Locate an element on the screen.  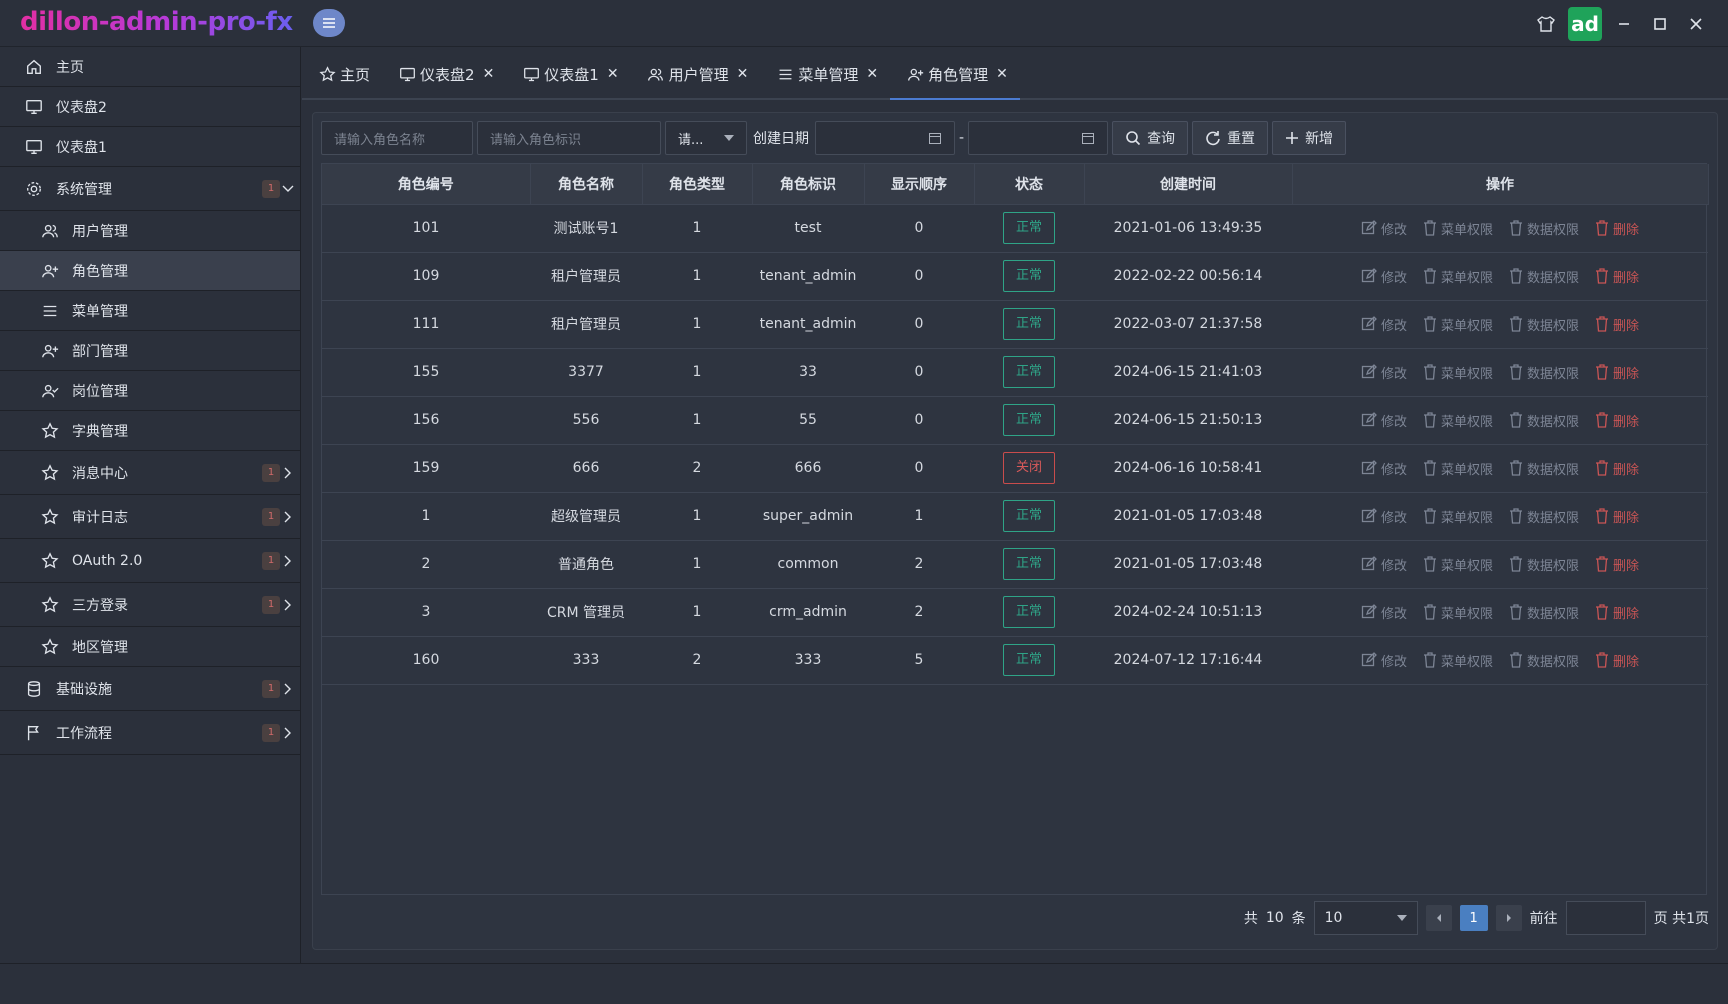
maximize-icon is located at coordinates (1660, 24).